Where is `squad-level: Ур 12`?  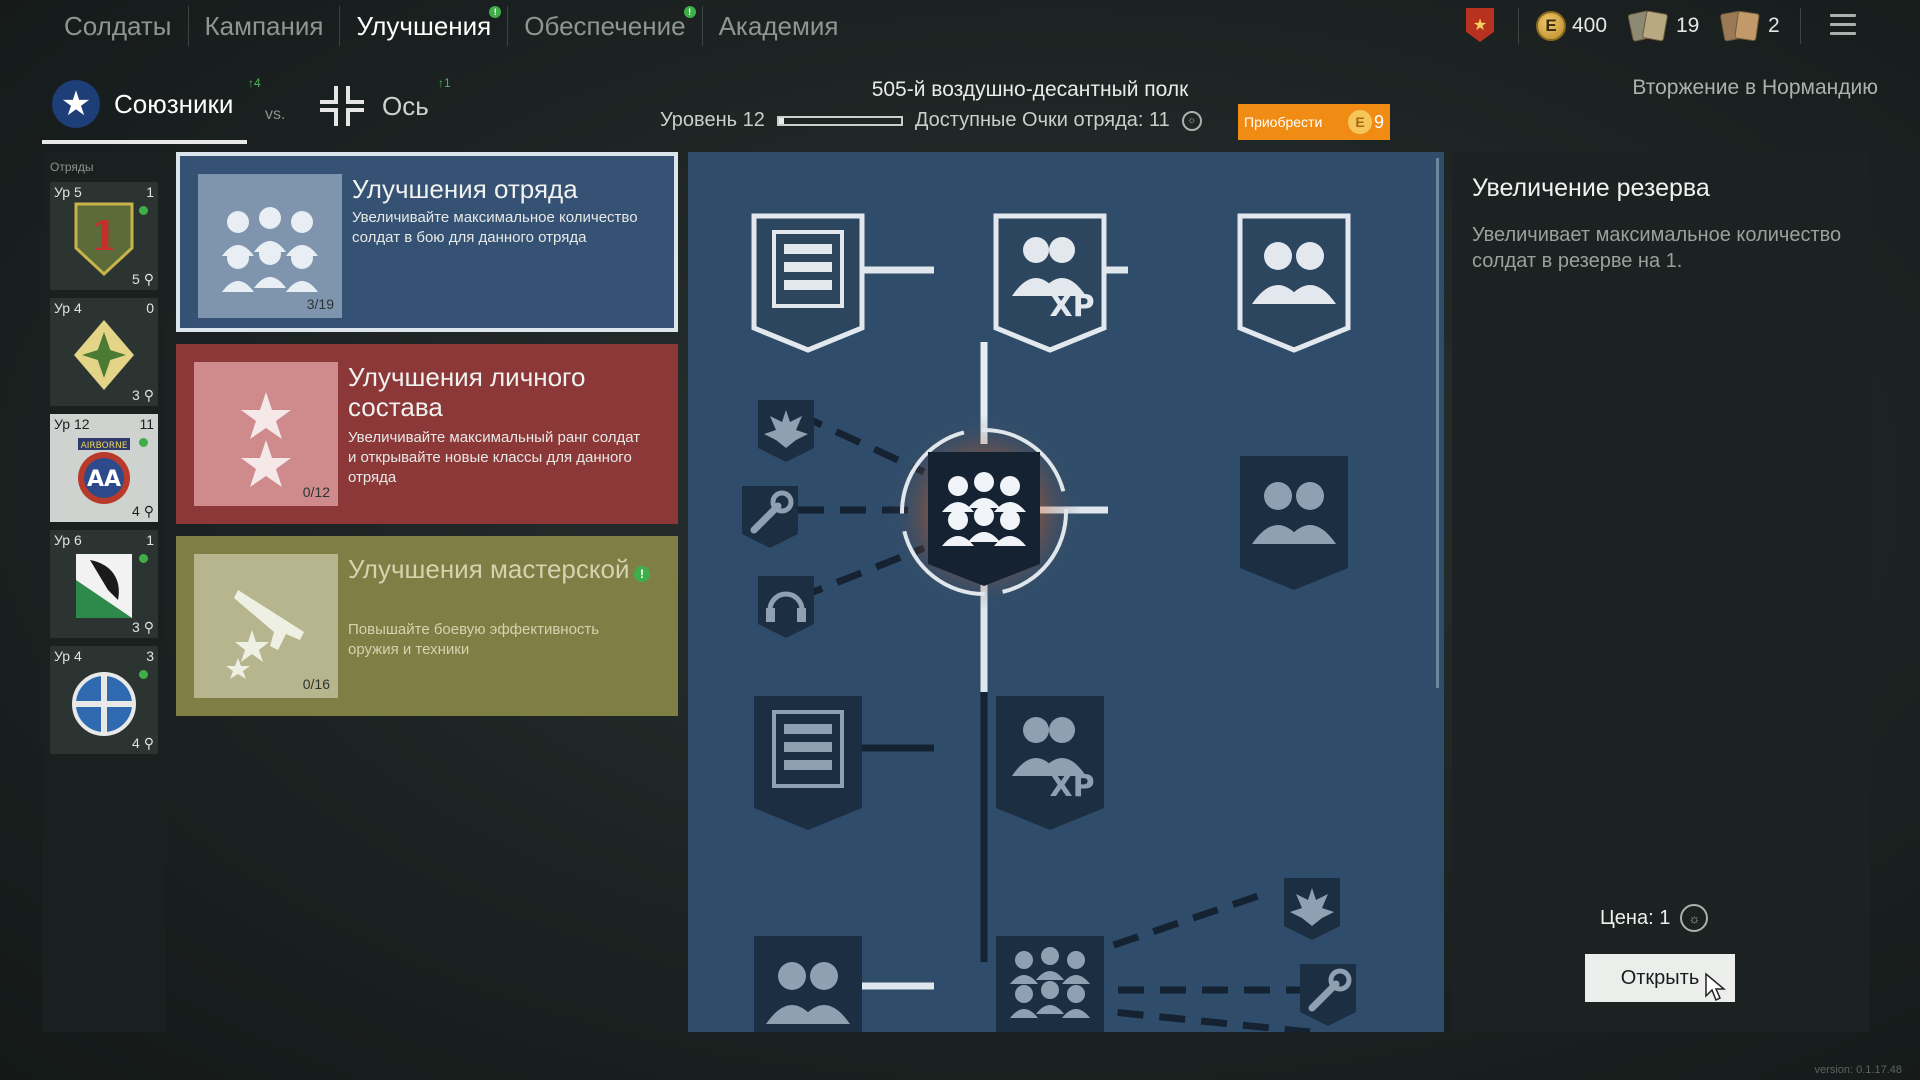 squad-level: Ур 12 is located at coordinates (72, 424).